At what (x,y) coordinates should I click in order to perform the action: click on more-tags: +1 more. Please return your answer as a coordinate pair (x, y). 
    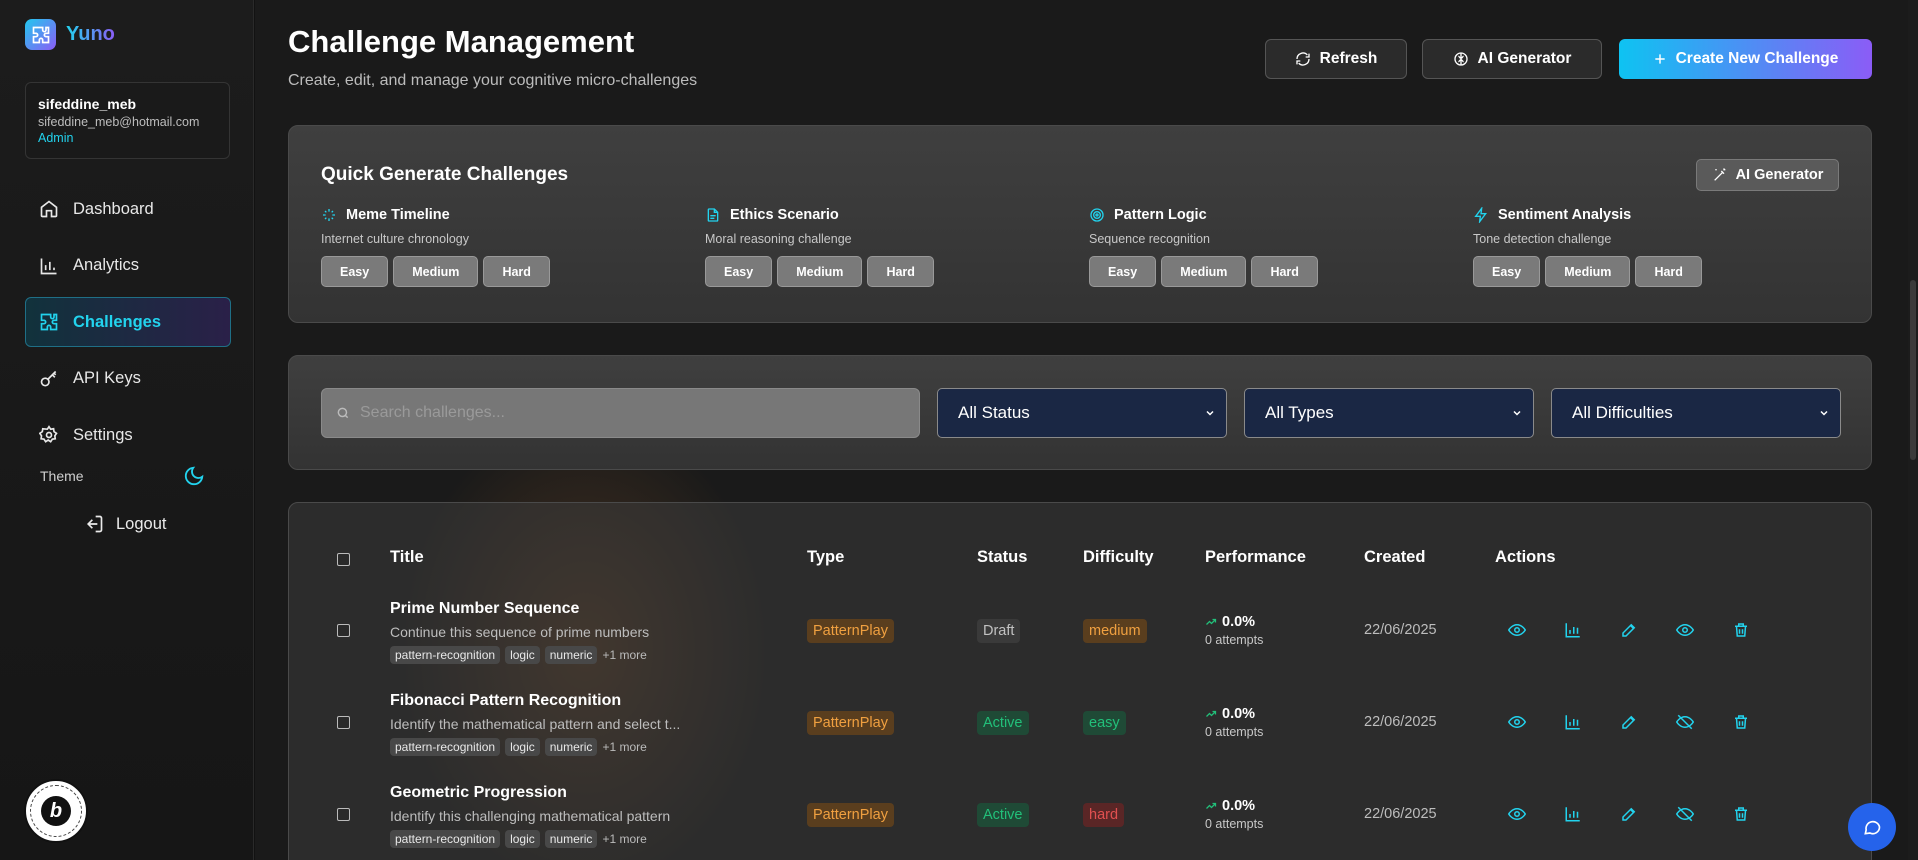
    Looking at the image, I should click on (624, 839).